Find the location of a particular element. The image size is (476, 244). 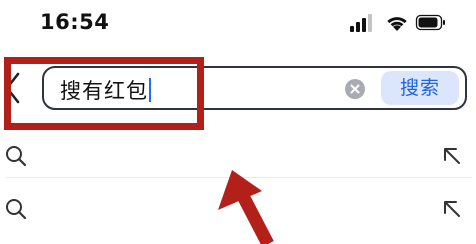

status-icons is located at coordinates (397, 23).